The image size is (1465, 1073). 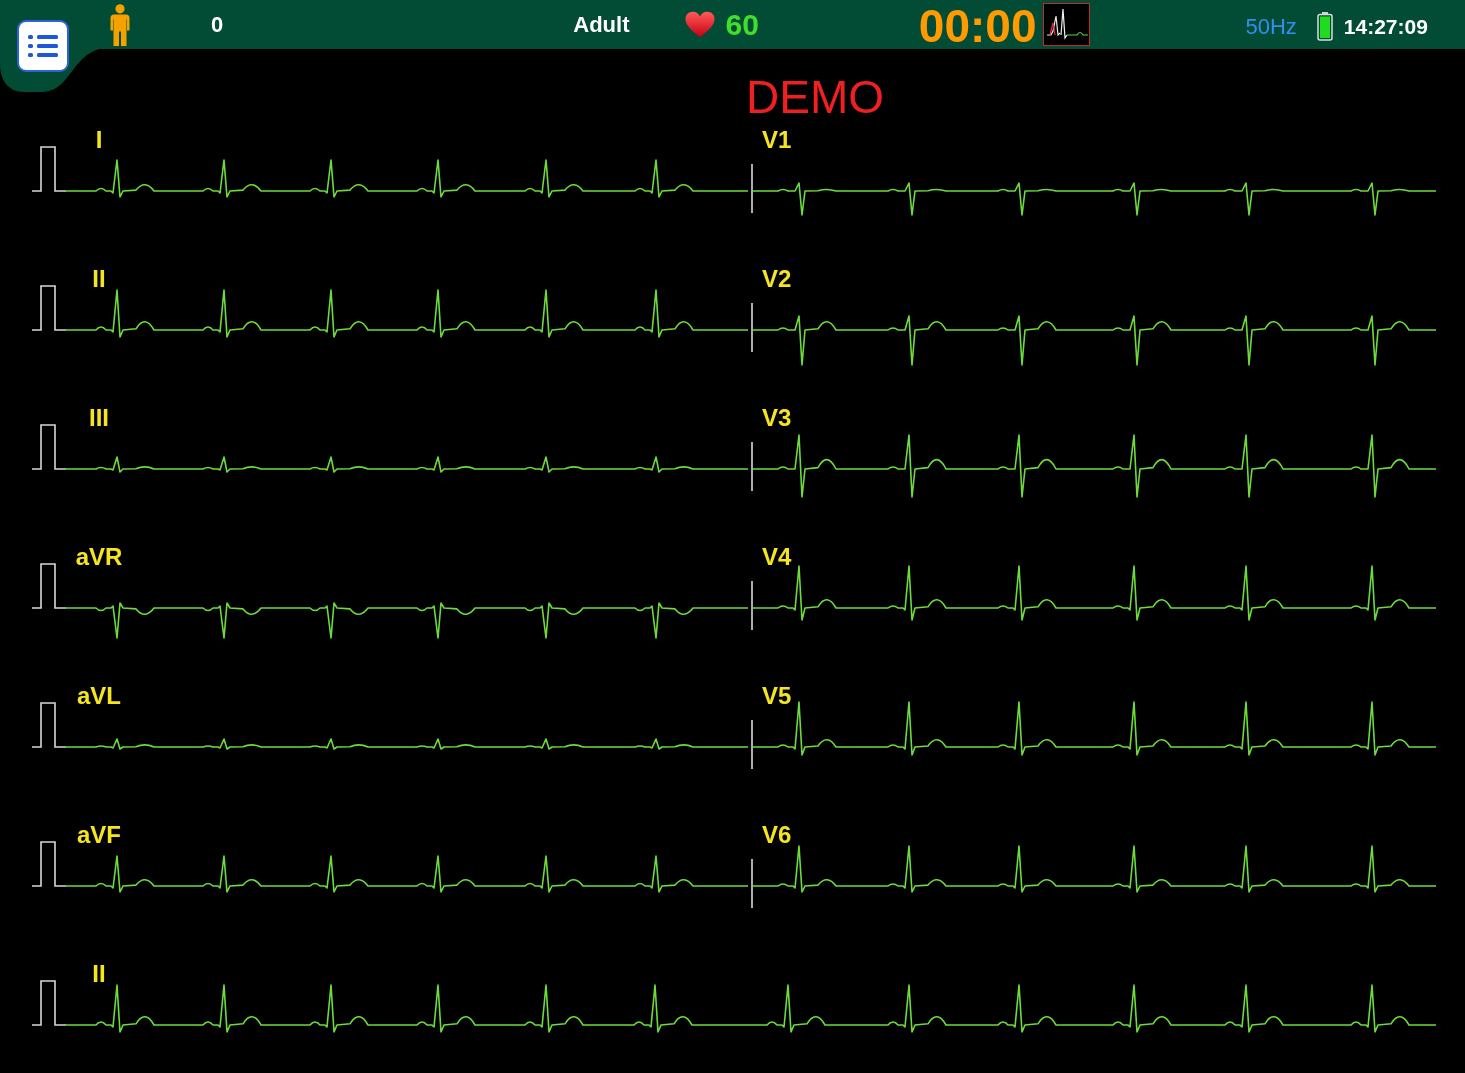 What do you see at coordinates (1324, 26) in the screenshot?
I see `battery-icon` at bounding box center [1324, 26].